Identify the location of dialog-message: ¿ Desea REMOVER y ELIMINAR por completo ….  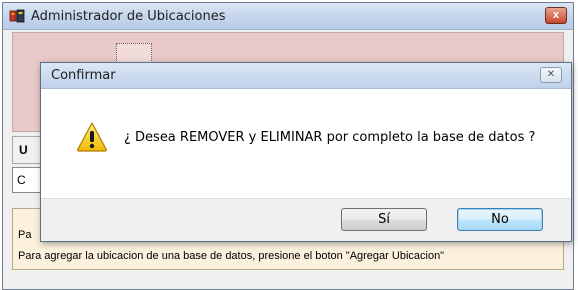
(330, 137).